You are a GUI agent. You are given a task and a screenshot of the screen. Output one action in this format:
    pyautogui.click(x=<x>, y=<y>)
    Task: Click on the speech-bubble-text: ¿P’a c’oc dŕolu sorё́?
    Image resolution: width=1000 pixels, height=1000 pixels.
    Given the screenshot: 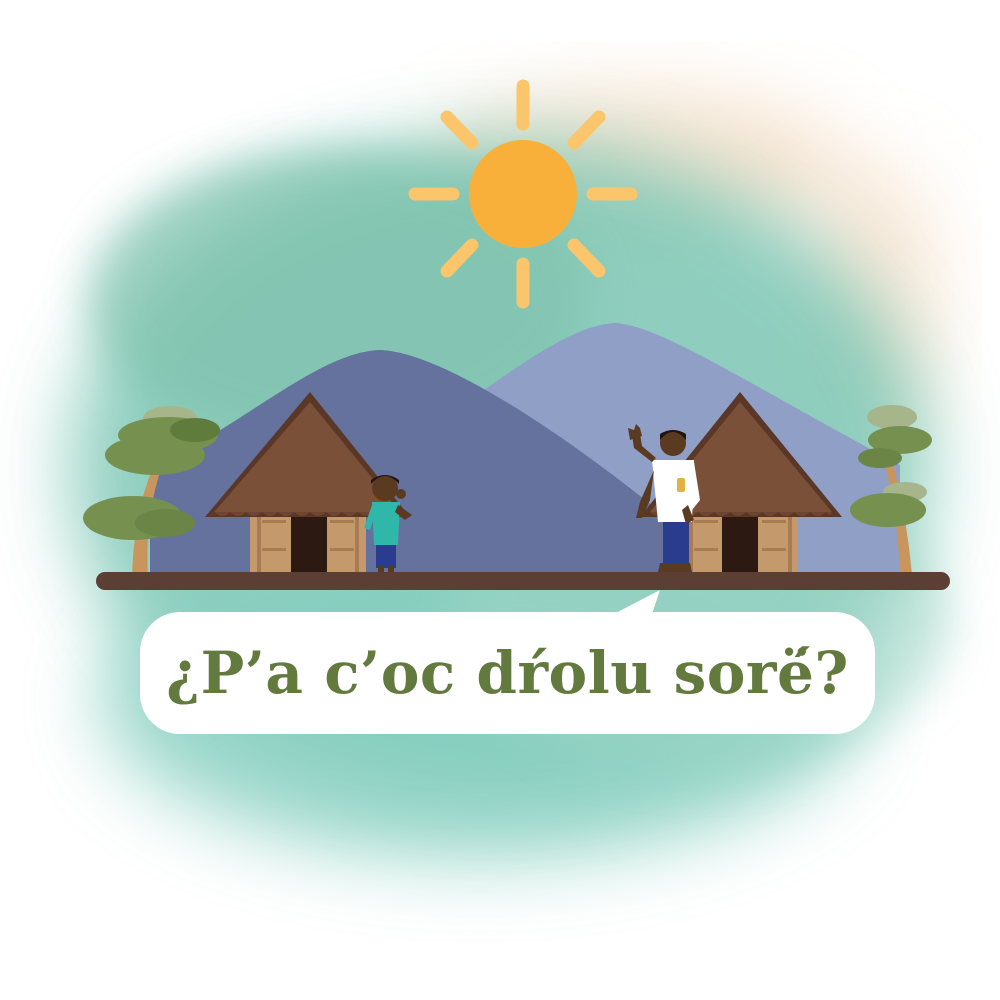 What is the action you would take?
    pyautogui.click(x=507, y=673)
    